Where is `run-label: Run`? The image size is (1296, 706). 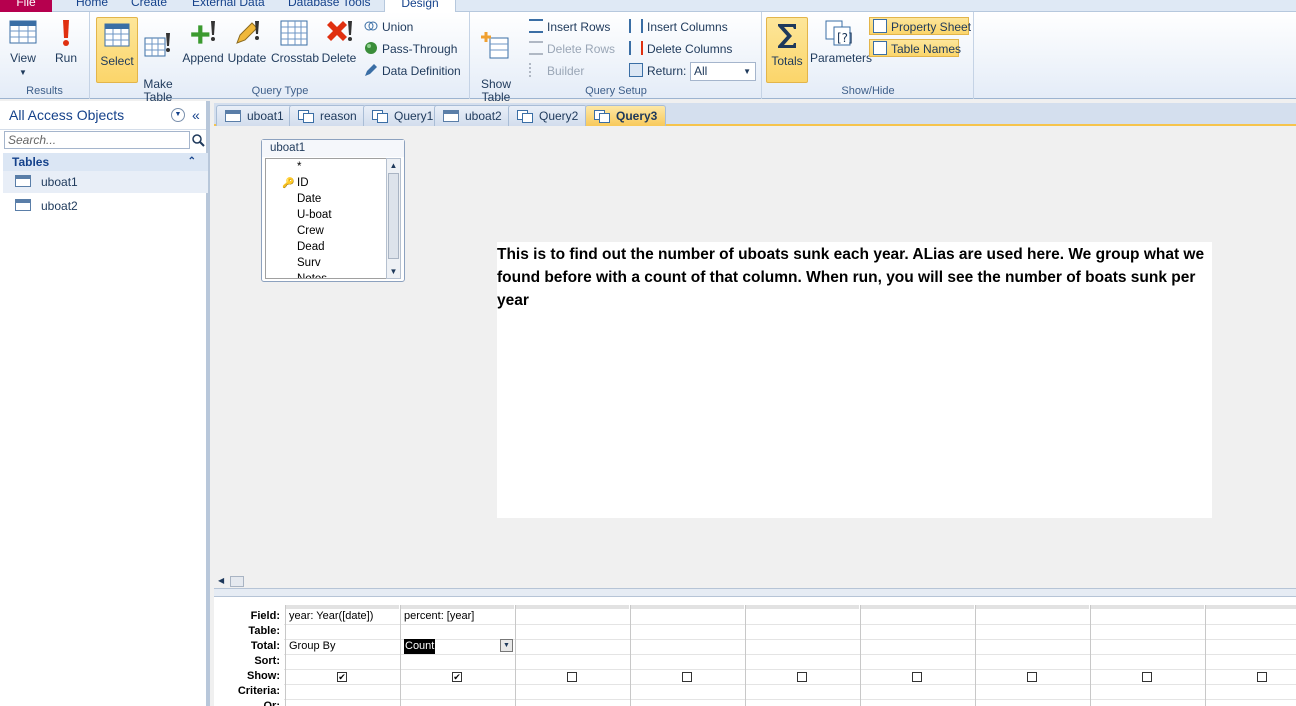
run-label: Run is located at coordinates (65, 58).